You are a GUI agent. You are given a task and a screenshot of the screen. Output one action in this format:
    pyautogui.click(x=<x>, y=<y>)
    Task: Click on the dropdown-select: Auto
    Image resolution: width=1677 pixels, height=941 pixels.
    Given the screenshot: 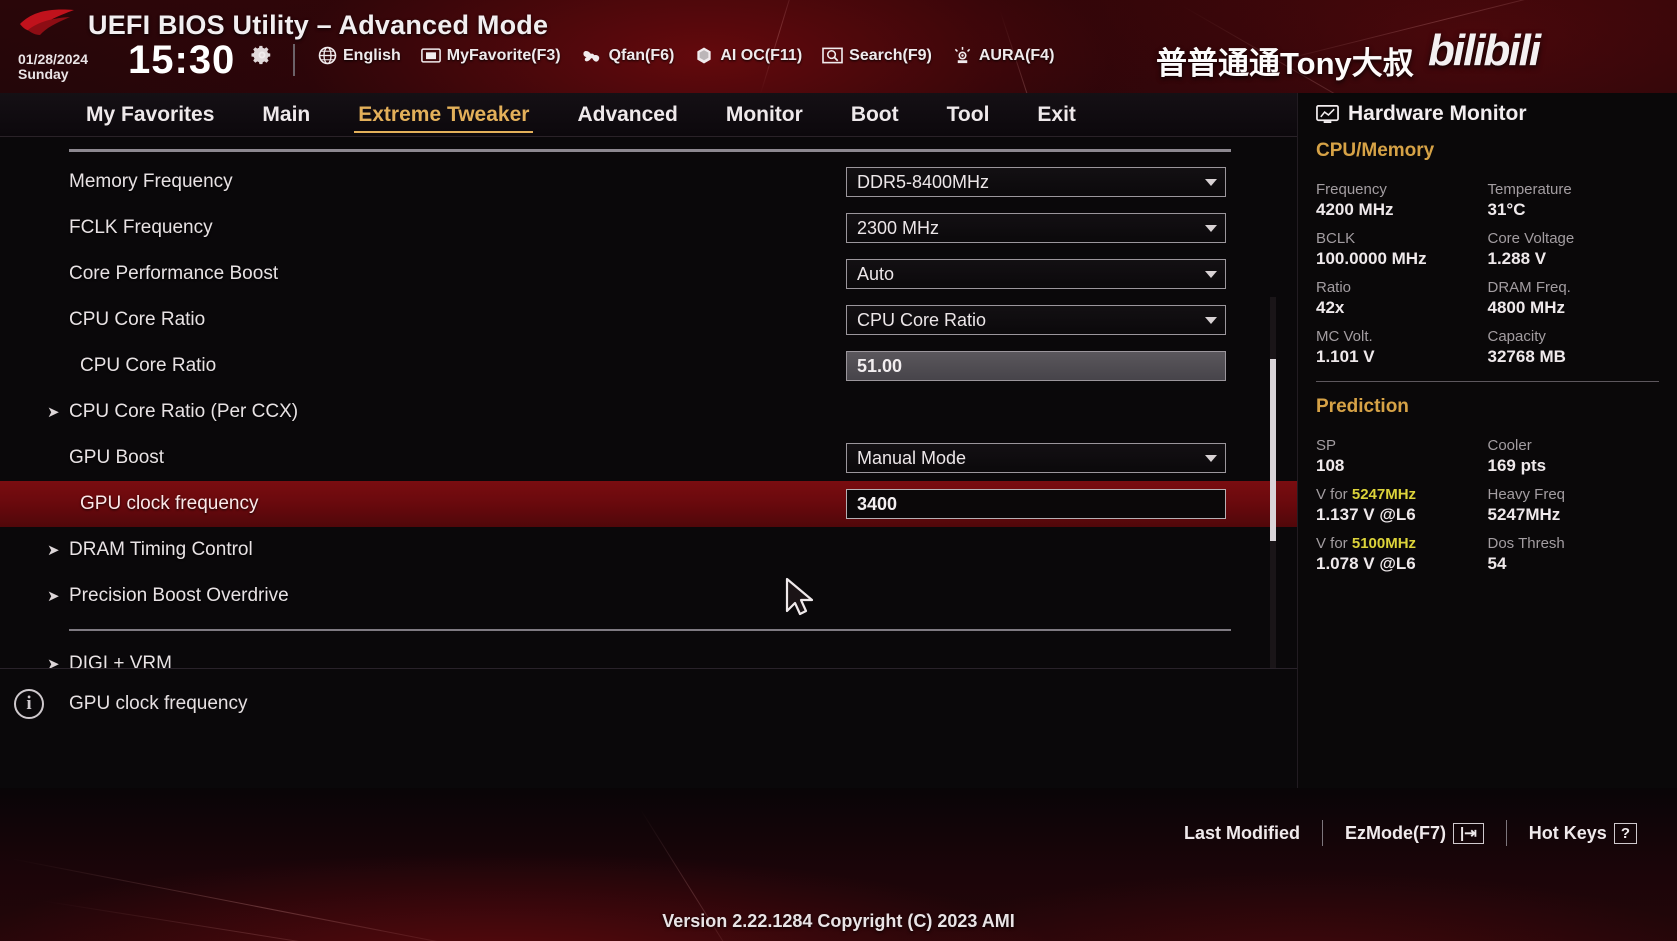 What is the action you would take?
    pyautogui.click(x=1036, y=274)
    